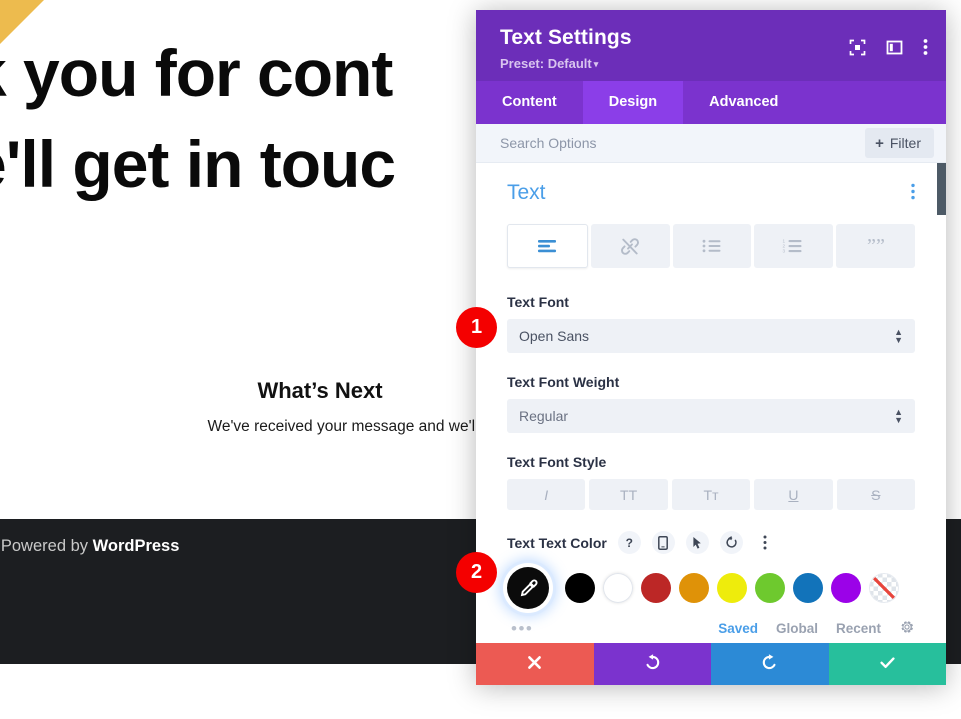  I want to click on underline-glyph: U, so click(793, 494).